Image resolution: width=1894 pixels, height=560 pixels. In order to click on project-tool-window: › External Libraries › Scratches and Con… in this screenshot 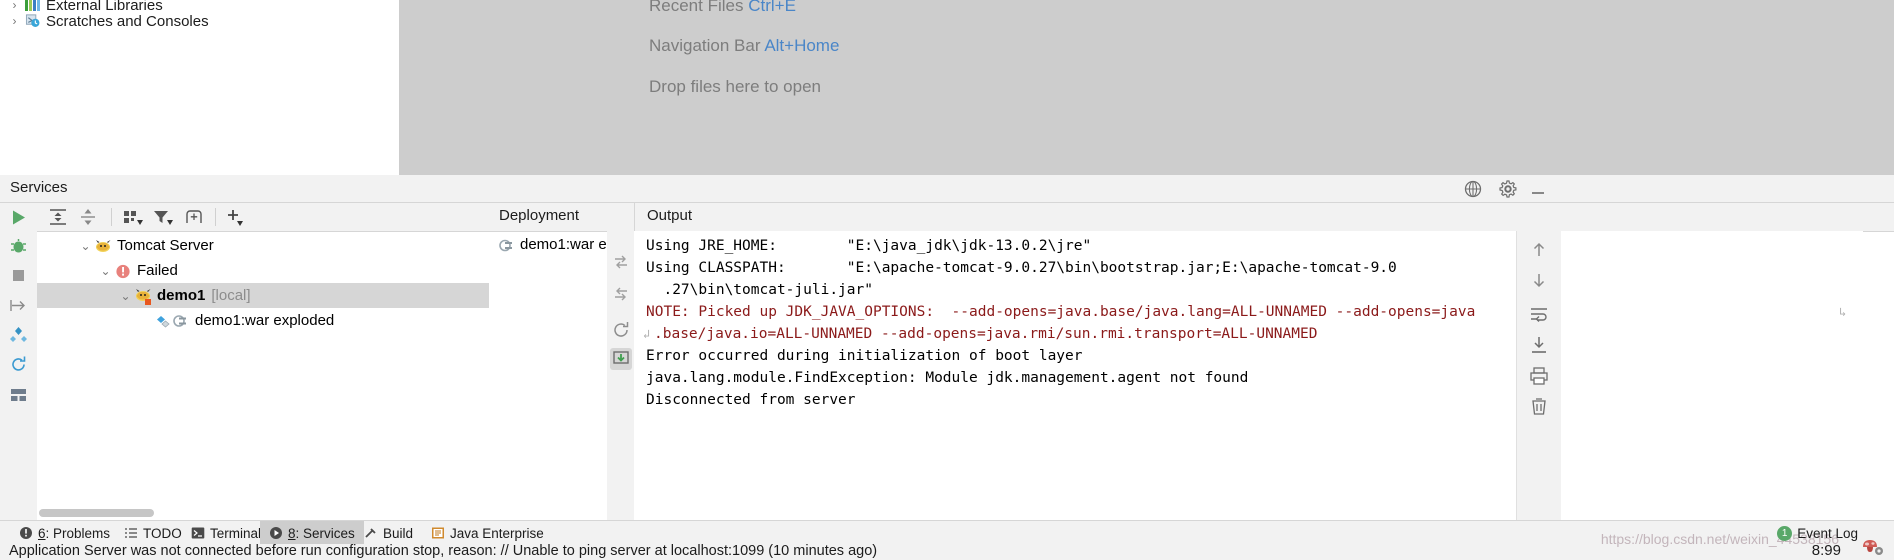, I will do `click(200, 88)`.